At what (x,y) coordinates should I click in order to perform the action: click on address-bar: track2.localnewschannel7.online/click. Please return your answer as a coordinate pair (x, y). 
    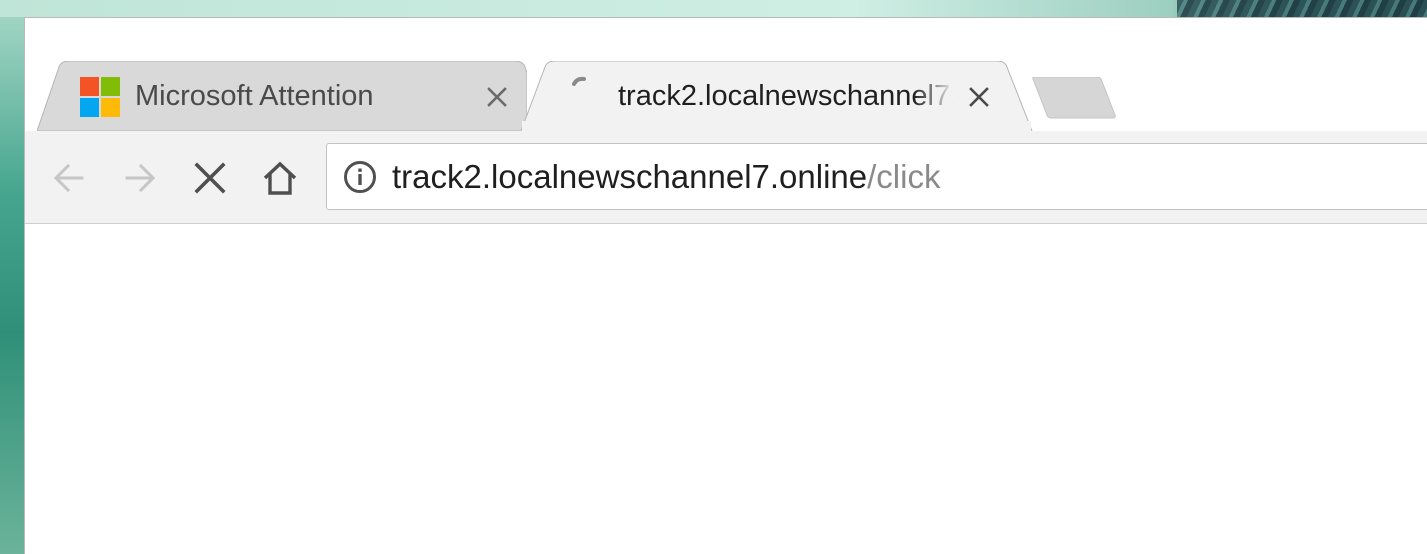
    Looking at the image, I should click on (876, 176).